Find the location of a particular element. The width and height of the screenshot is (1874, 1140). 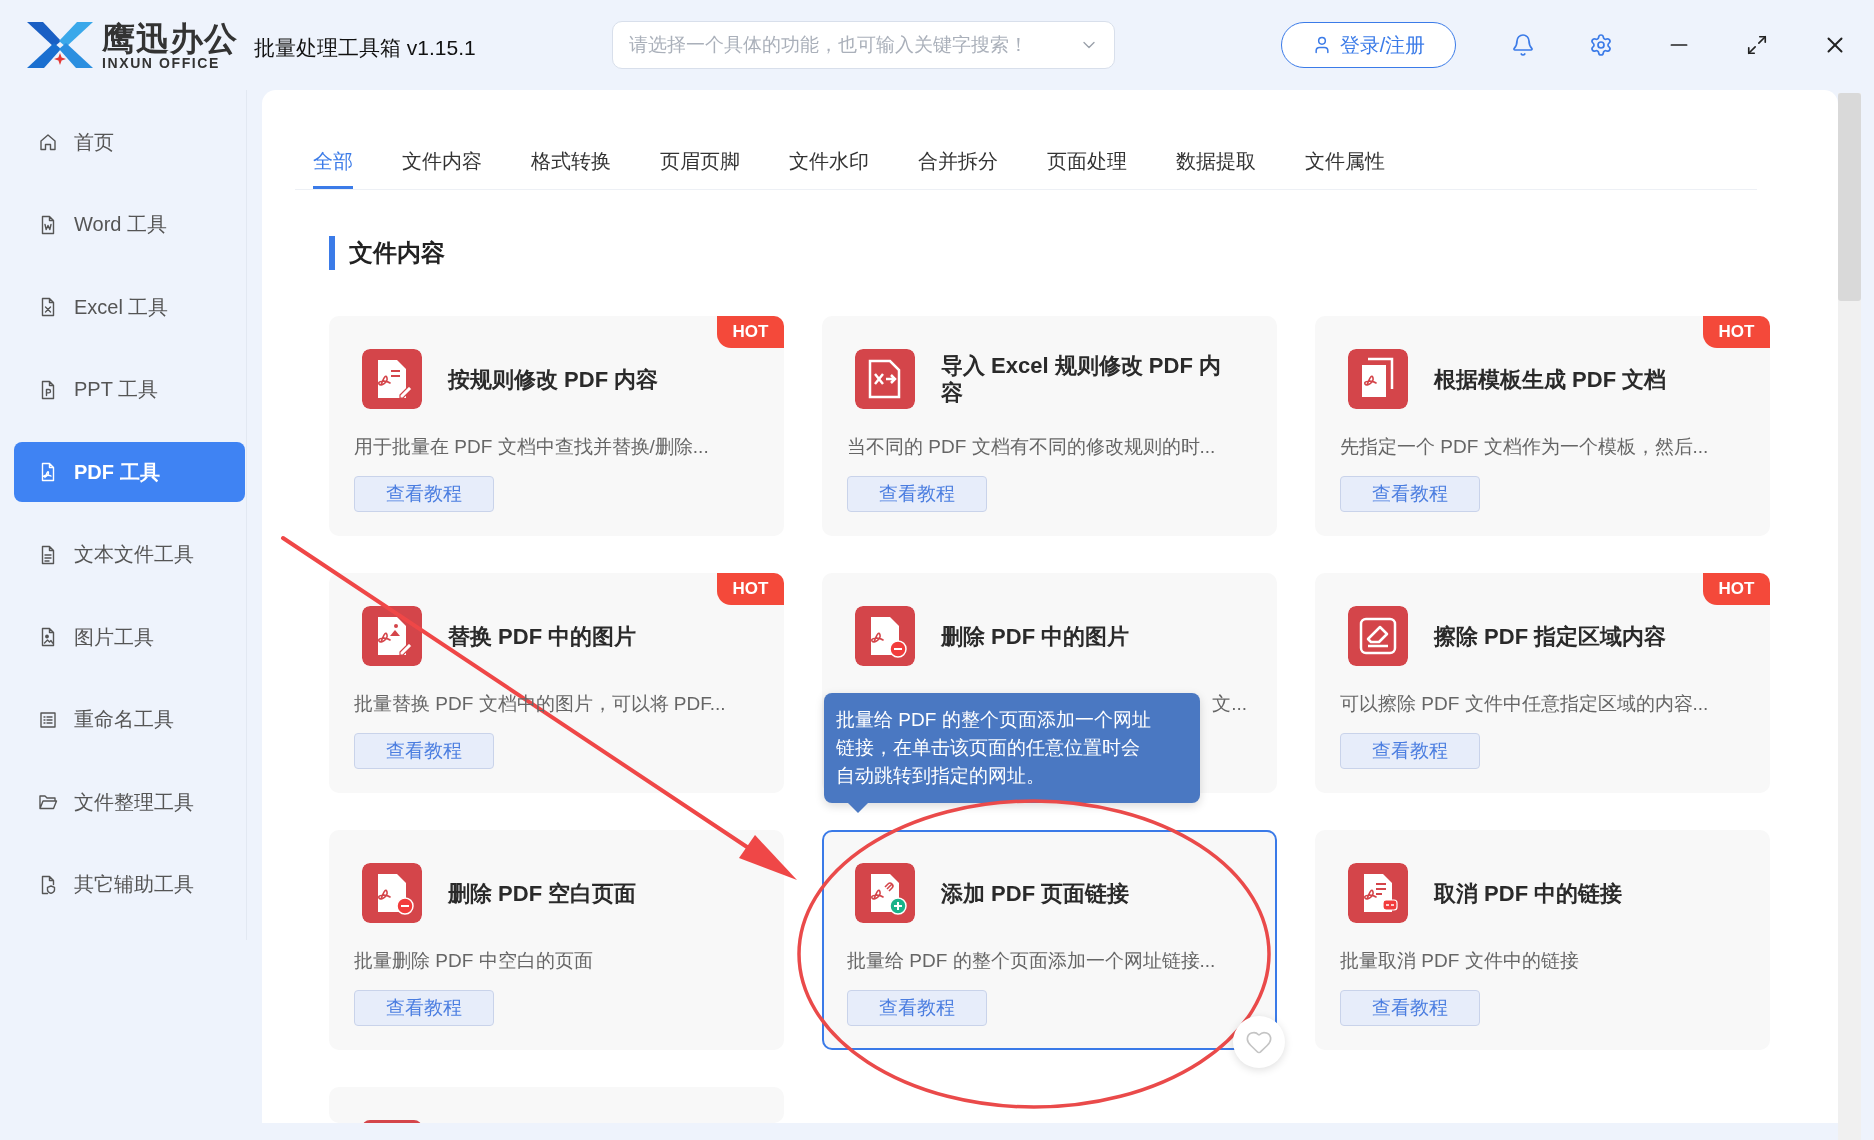

category-tab: 文件内容 is located at coordinates (442, 163).